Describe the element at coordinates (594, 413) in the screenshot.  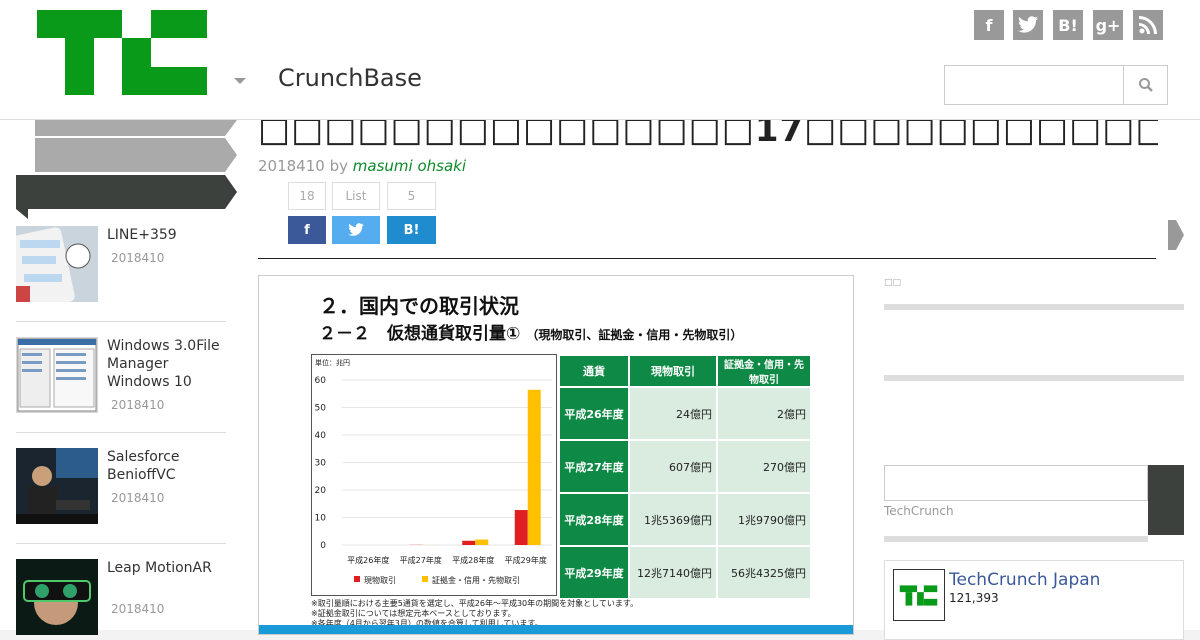
I see `table-cell: 平成26年度` at that location.